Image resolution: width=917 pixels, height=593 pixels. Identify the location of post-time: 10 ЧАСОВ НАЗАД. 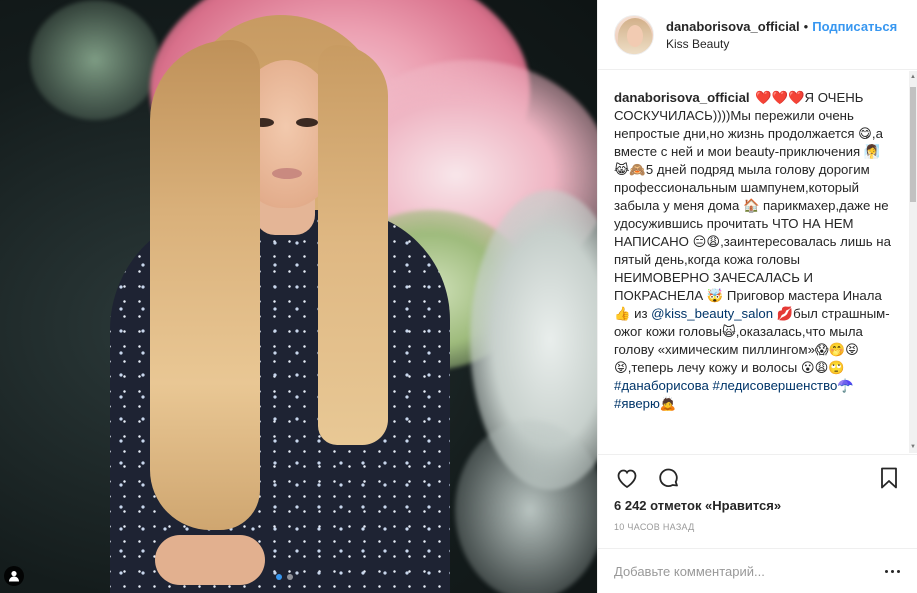
(654, 527).